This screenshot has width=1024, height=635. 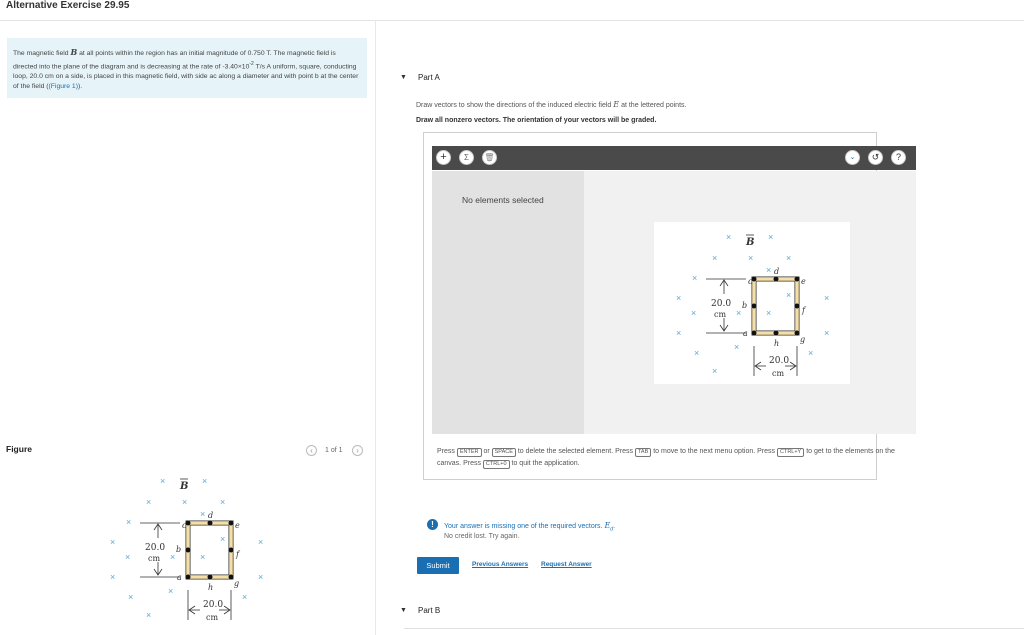 I want to click on sigma-icon: Σ, so click(x=466, y=157).